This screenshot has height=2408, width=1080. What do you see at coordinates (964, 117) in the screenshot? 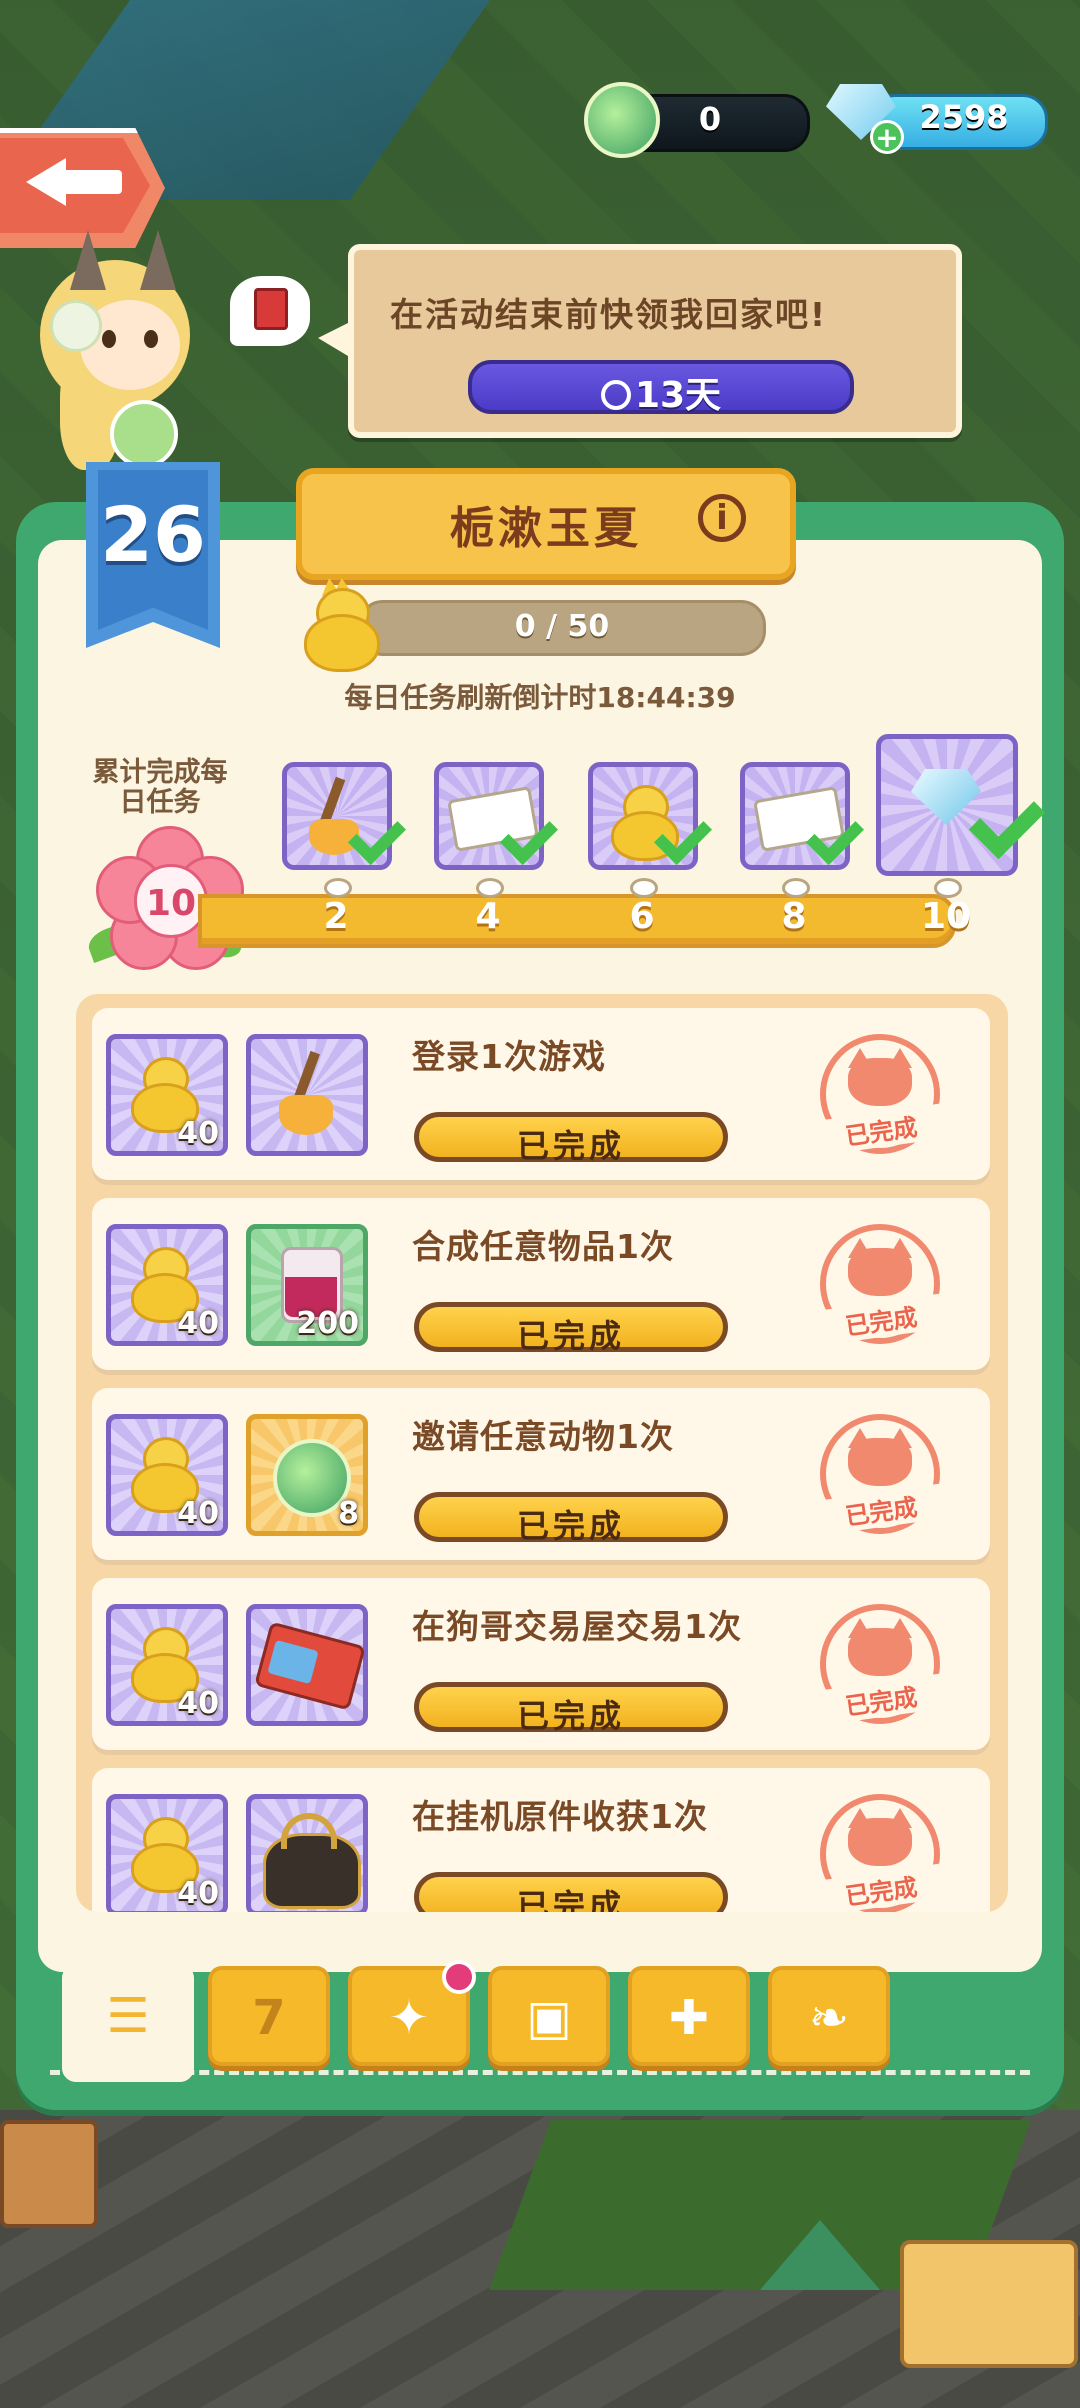
I see `gem-count: 2598` at bounding box center [964, 117].